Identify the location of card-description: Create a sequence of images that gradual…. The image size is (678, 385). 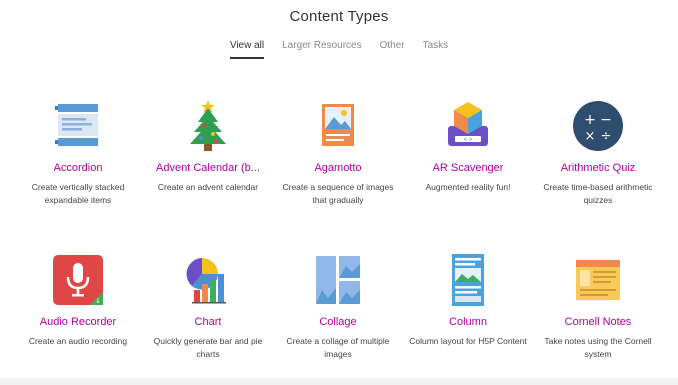
(338, 193).